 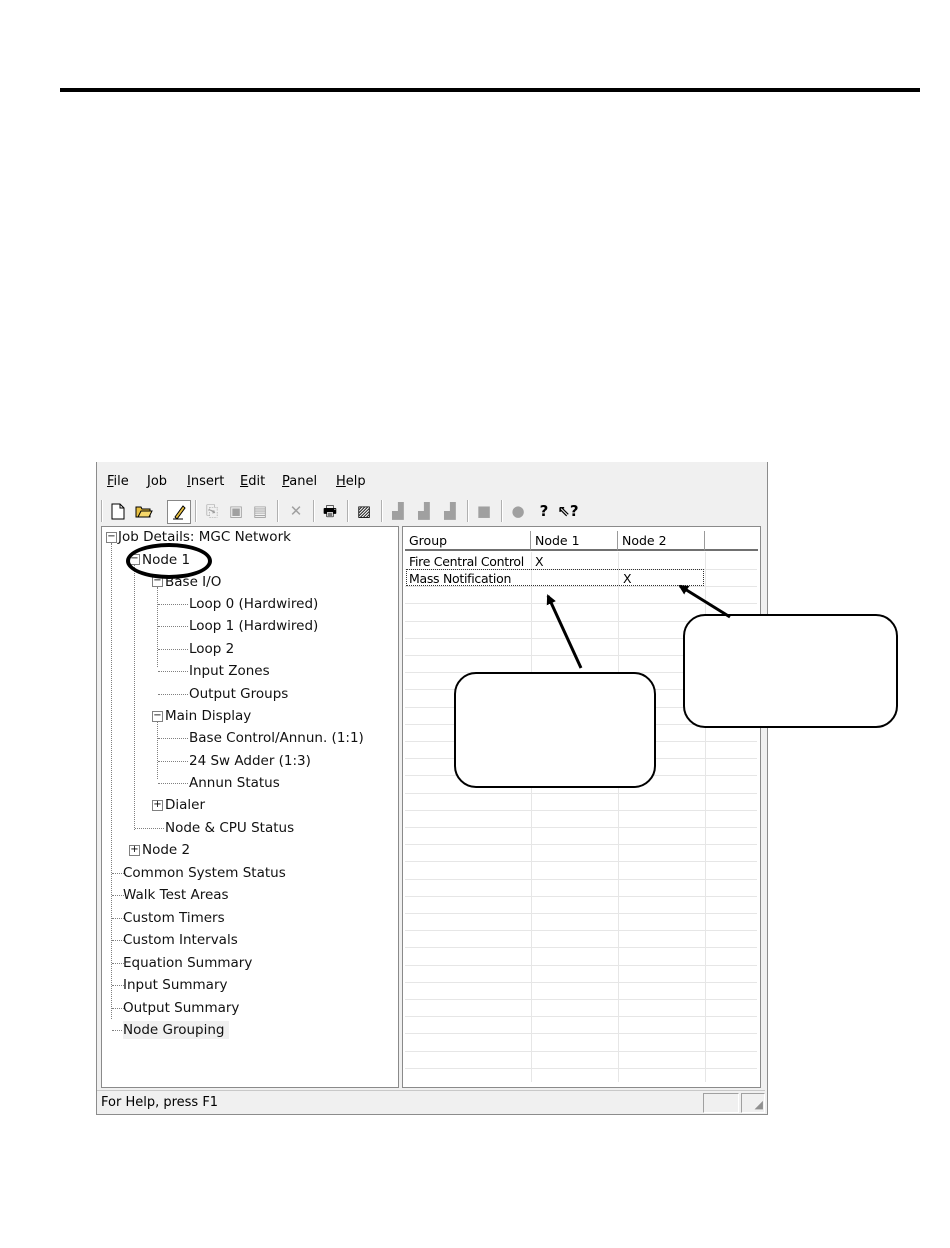 I want to click on tree-item-input-zones: Input Zones, so click(x=229, y=671).